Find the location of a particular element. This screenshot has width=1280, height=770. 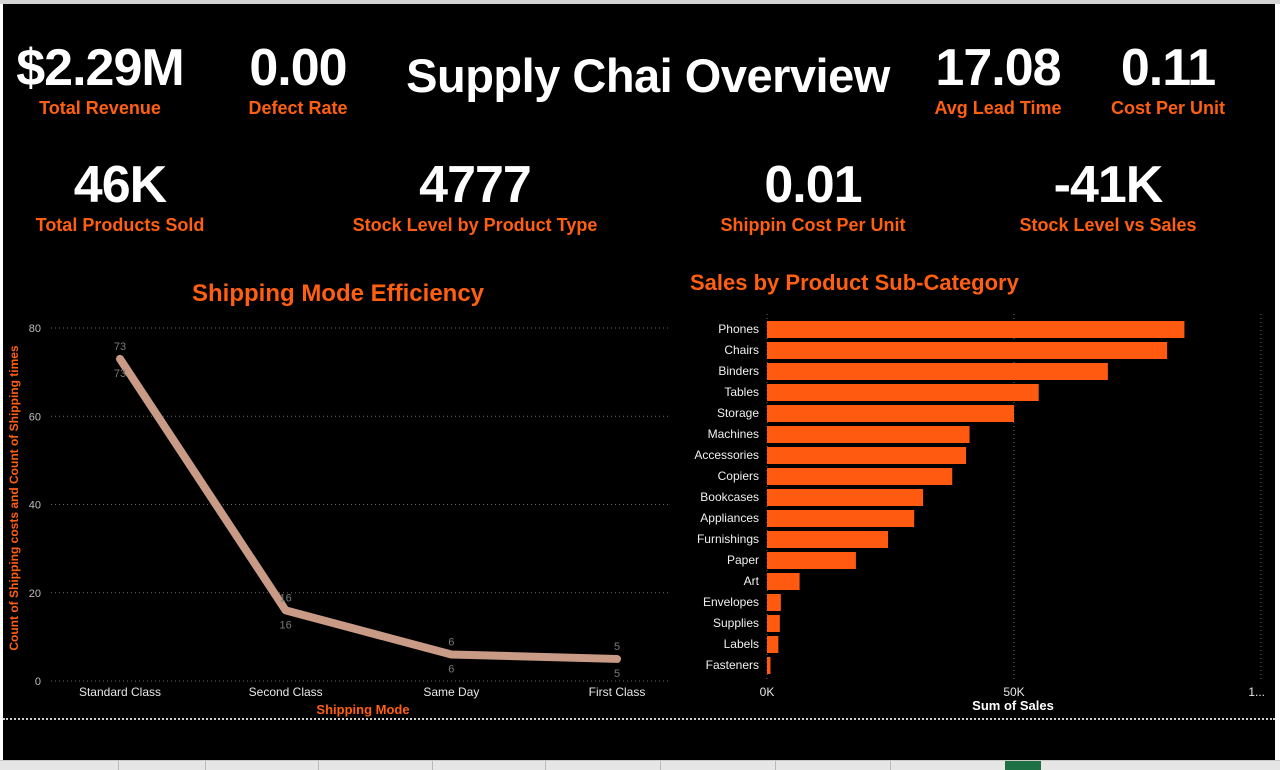

kpi-total-products-sold: 46K Total Products Sold is located at coordinates (120, 197).